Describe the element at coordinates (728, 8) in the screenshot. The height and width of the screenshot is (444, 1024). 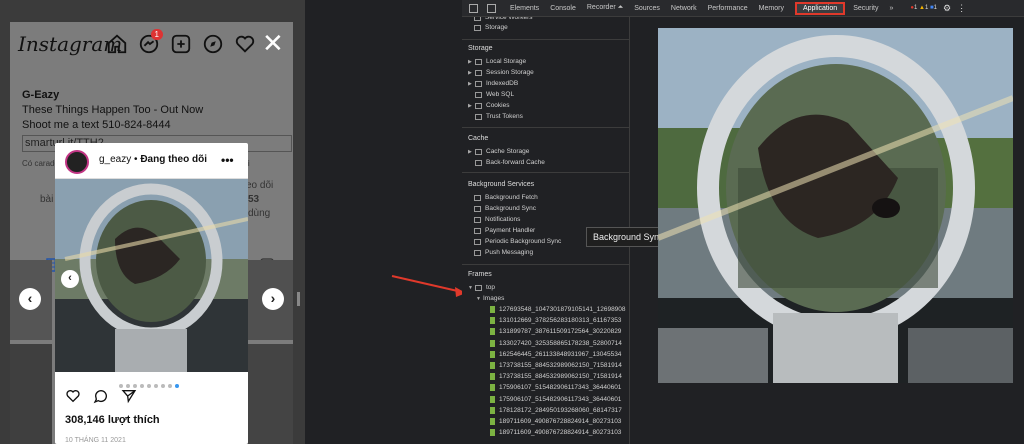
I see `tab-performance: Performance` at that location.